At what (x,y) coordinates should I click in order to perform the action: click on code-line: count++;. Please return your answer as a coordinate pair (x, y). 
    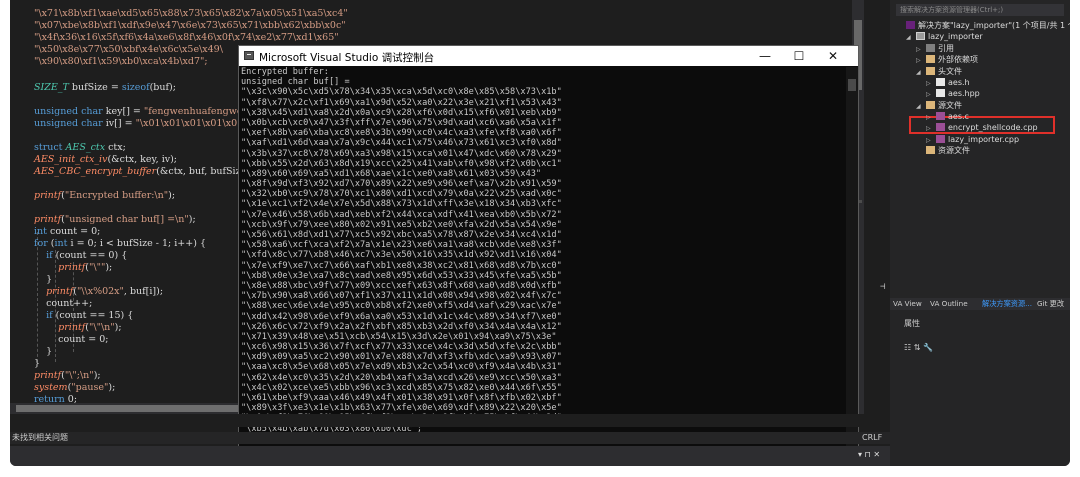
    Looking at the image, I should click on (63, 304).